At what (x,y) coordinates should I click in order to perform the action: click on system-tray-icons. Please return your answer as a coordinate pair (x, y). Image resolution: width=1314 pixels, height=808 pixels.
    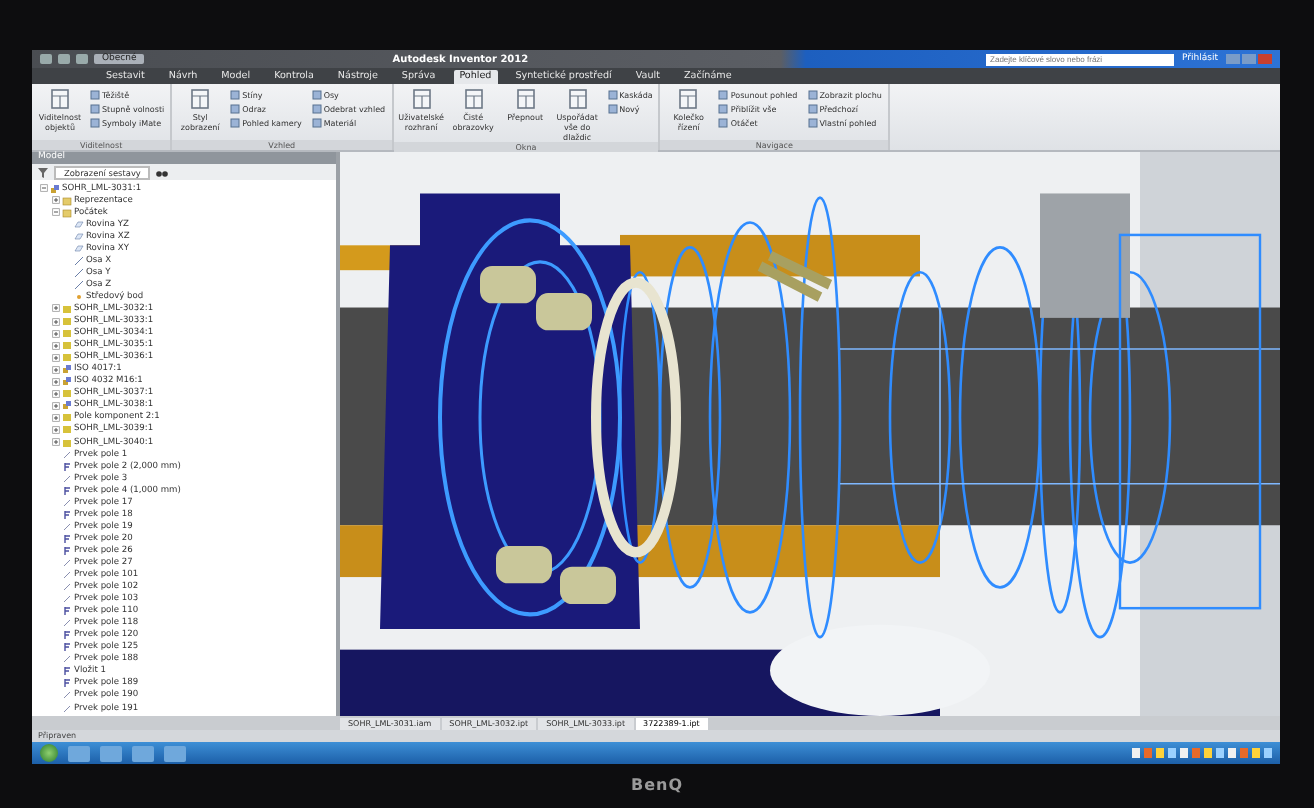
    Looking at the image, I should click on (1202, 753).